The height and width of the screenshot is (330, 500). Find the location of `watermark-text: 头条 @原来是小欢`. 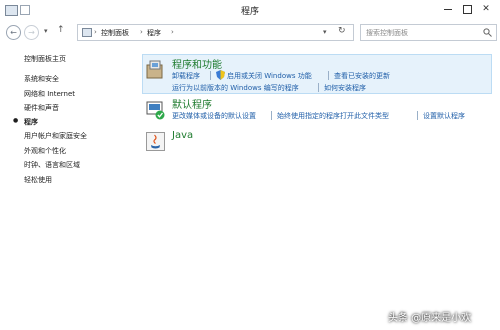

watermark-text: 头条 @原来是小欢 is located at coordinates (430, 318).